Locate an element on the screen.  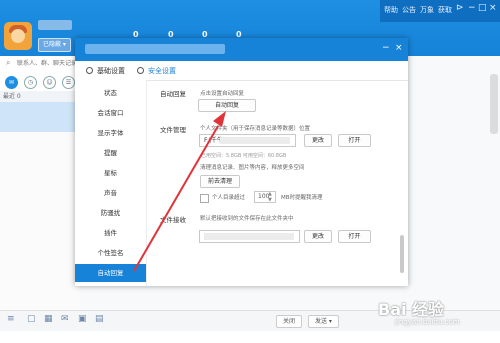
nav-item-auto-reply: 自动回复 is located at coordinates (110, 273).